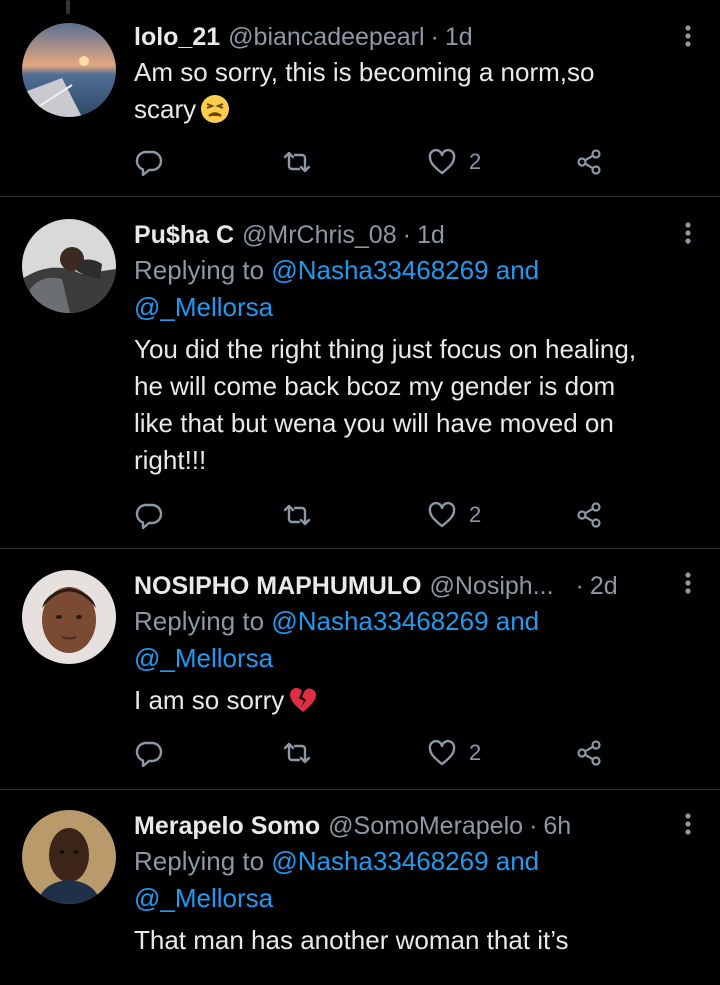  Describe the element at coordinates (407, 700) in the screenshot. I see `tweet-text: I am so sorry` at that location.